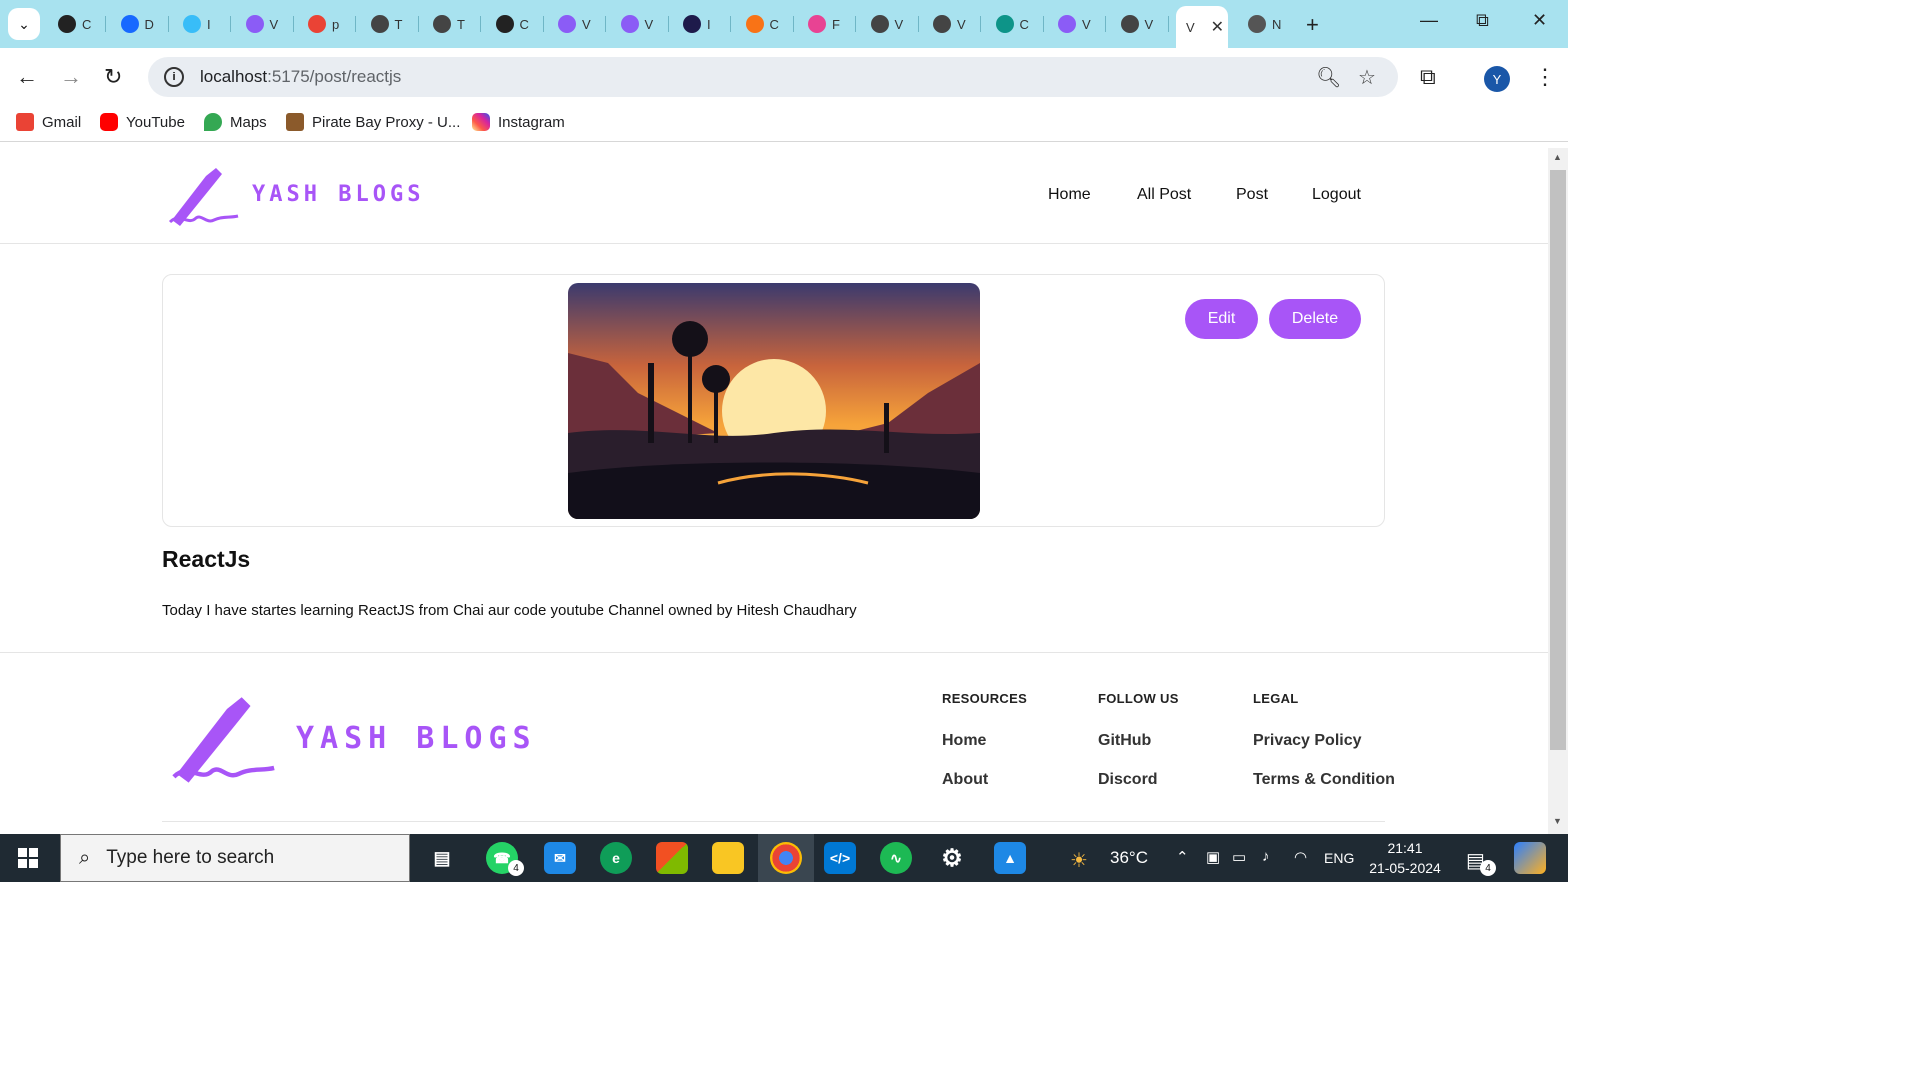 Image resolution: width=1920 pixels, height=1080 pixels. I want to click on edge-icon: e, so click(616, 858).